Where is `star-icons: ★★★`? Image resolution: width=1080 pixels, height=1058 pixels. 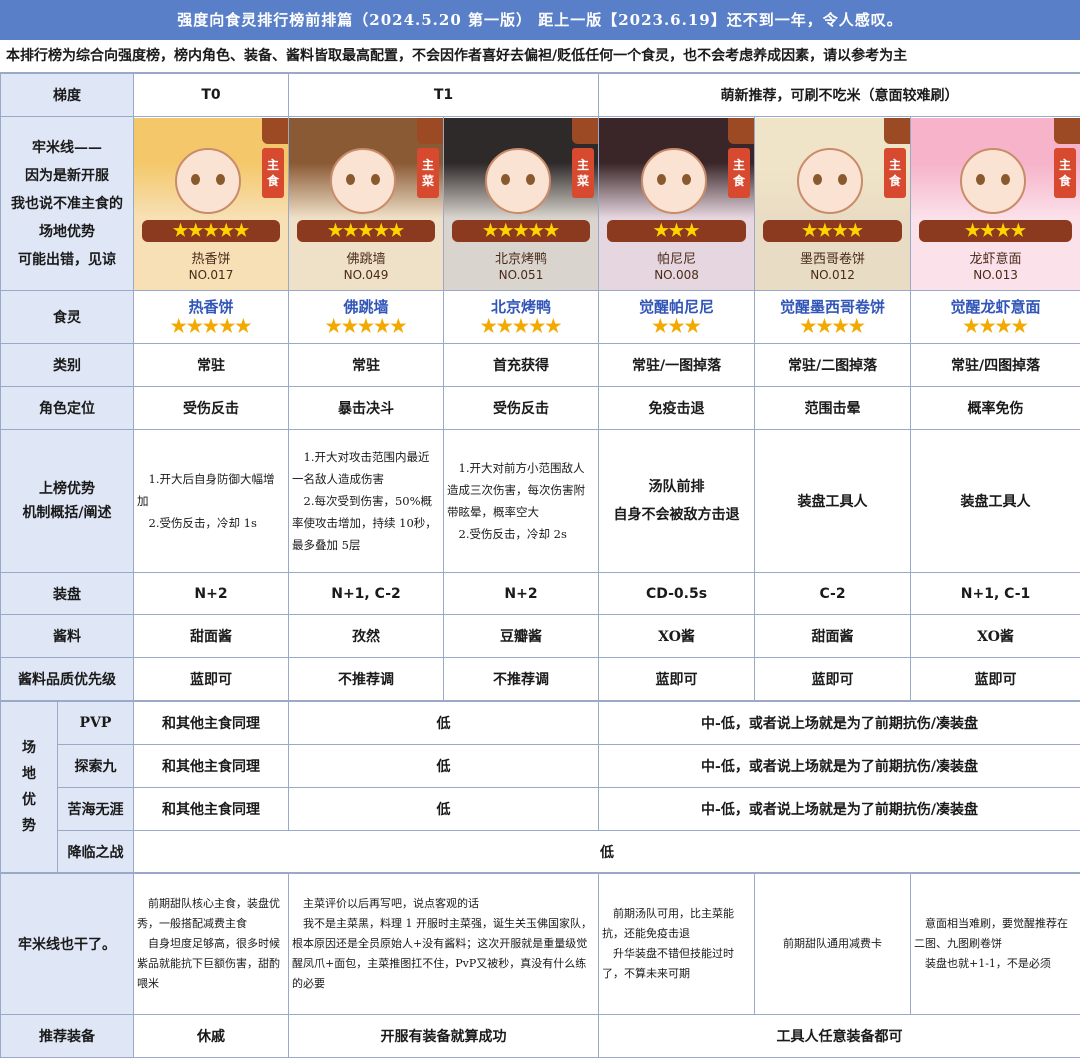 star-icons: ★★★ is located at coordinates (677, 230).